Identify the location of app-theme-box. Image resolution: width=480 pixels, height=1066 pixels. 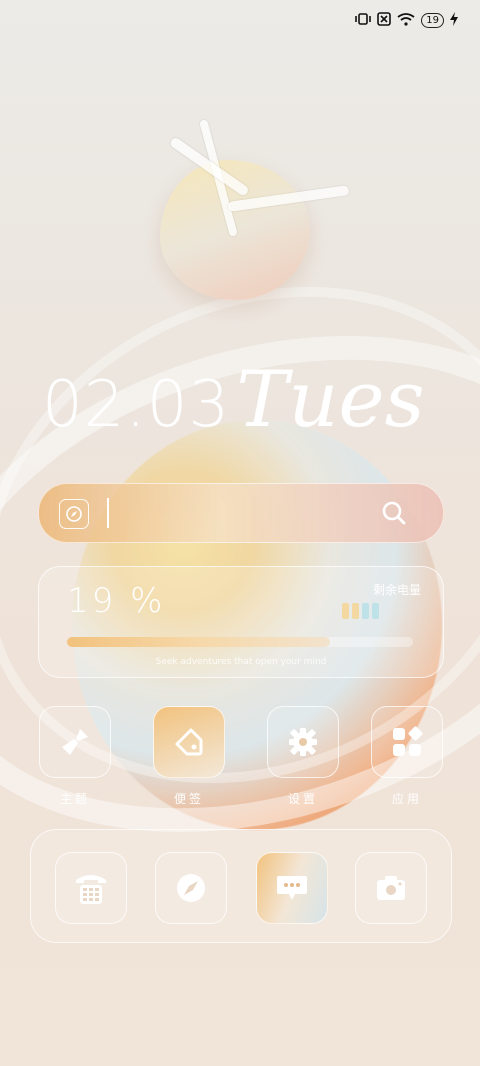
(75, 742).